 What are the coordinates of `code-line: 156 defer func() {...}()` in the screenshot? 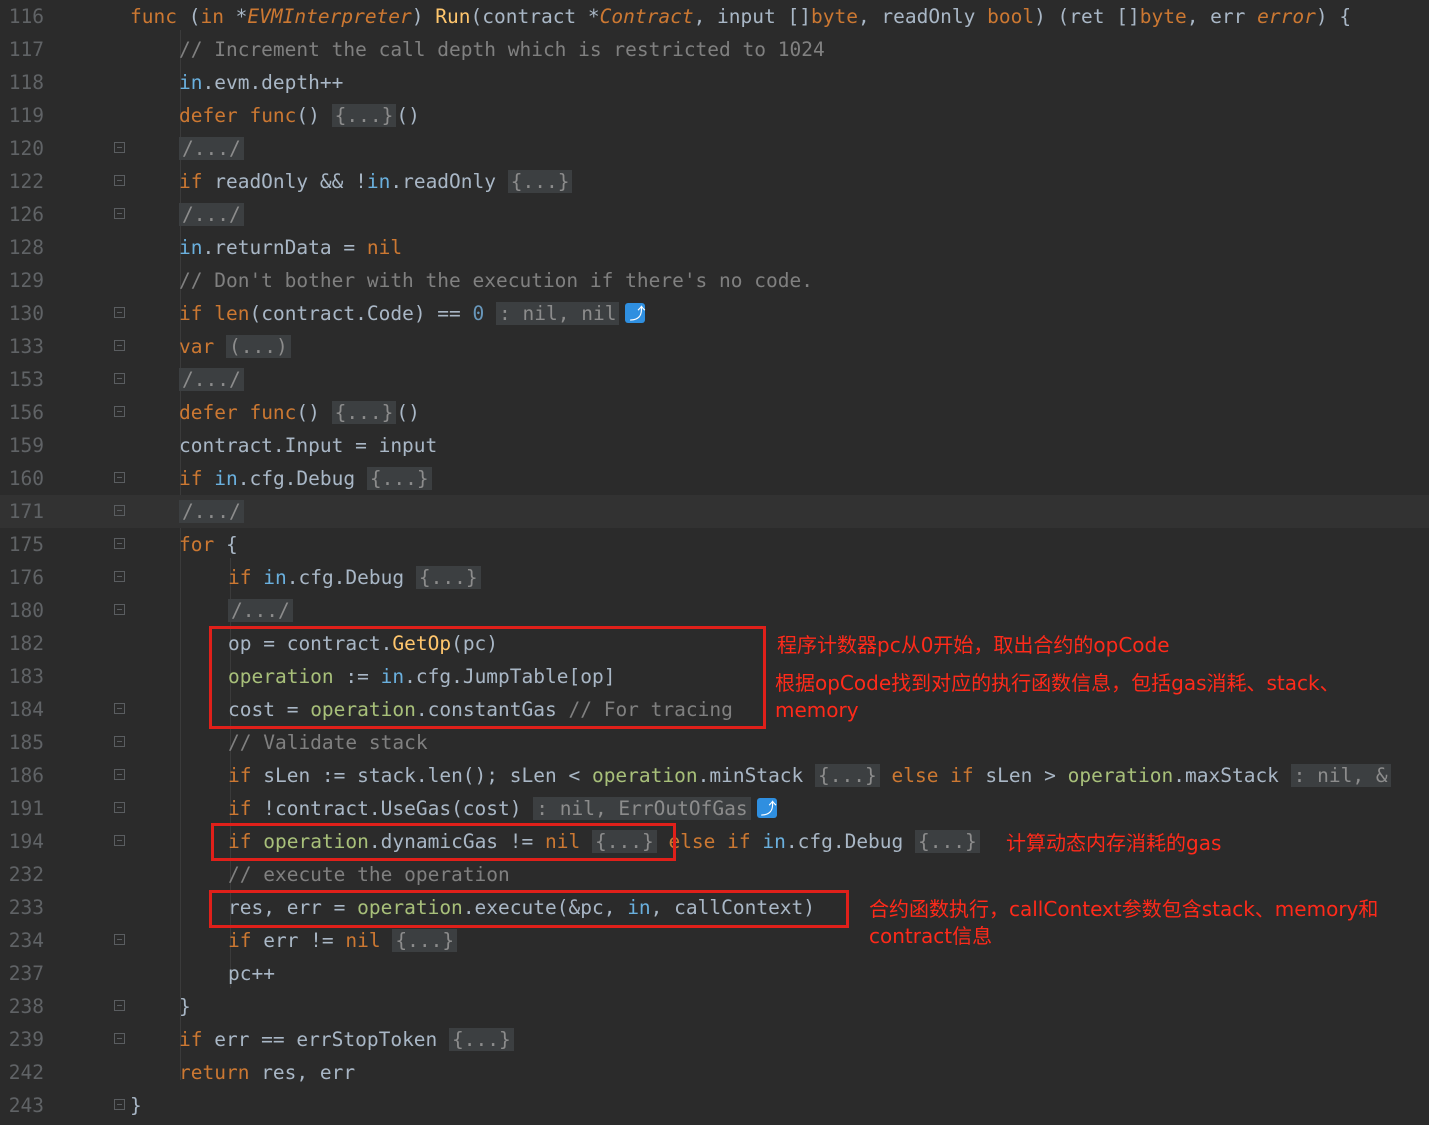 It's located at (714, 412).